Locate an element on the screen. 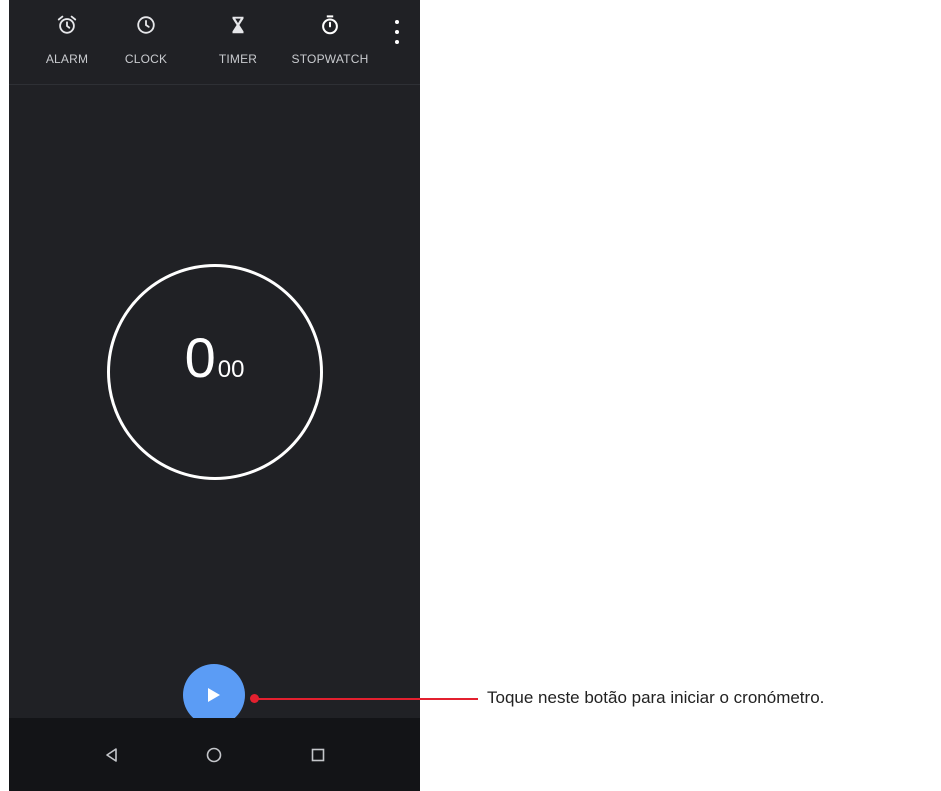  alarm-clock-icon is located at coordinates (67, 24).